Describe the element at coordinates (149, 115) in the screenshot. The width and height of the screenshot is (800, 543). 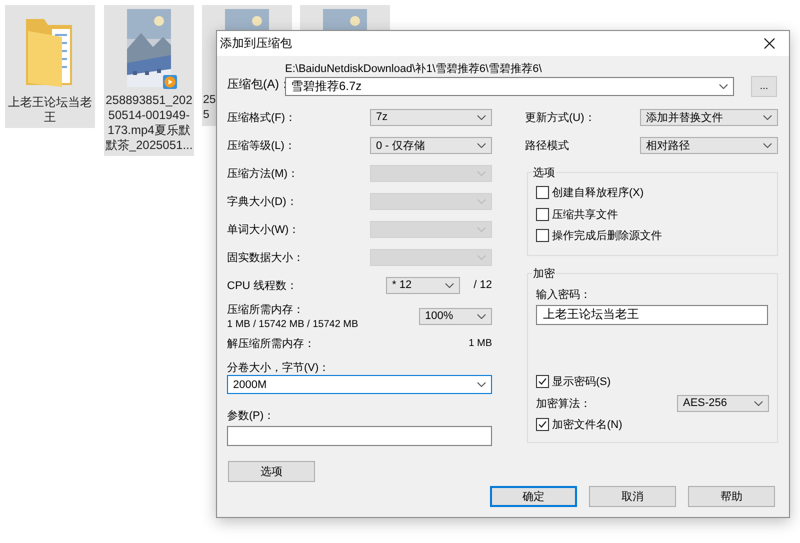
I see `file-name: 50514-001949-` at that location.